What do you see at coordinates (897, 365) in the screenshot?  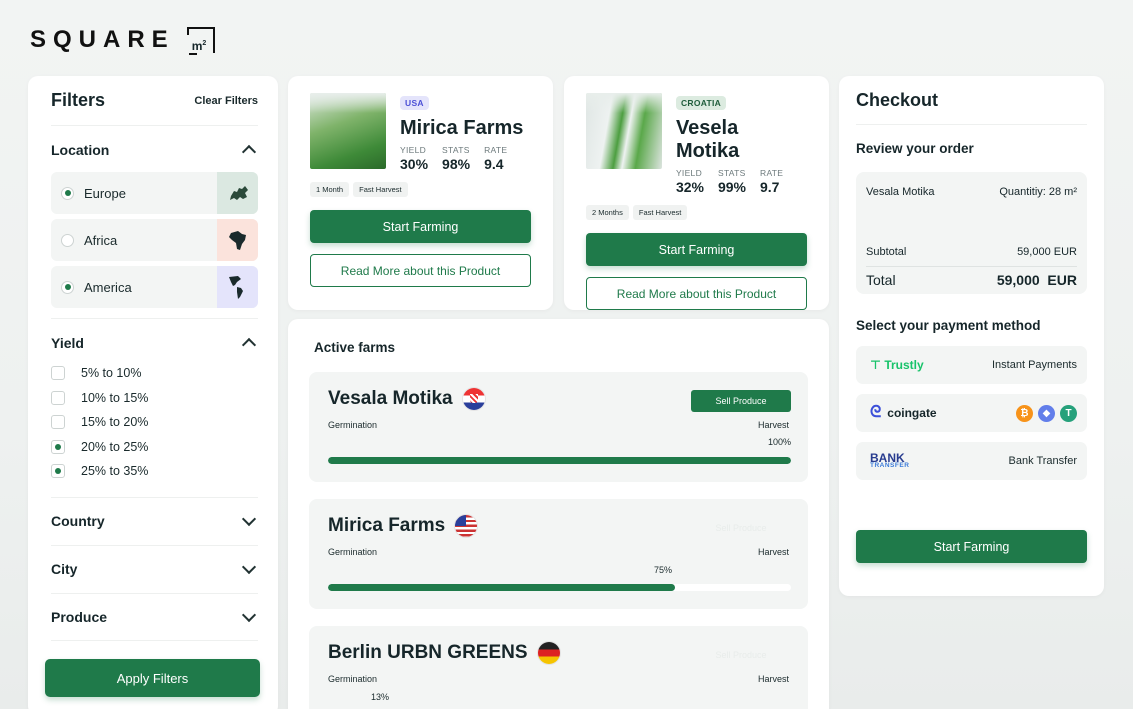 I see `trustly-logo: ⊤ Trustly` at bounding box center [897, 365].